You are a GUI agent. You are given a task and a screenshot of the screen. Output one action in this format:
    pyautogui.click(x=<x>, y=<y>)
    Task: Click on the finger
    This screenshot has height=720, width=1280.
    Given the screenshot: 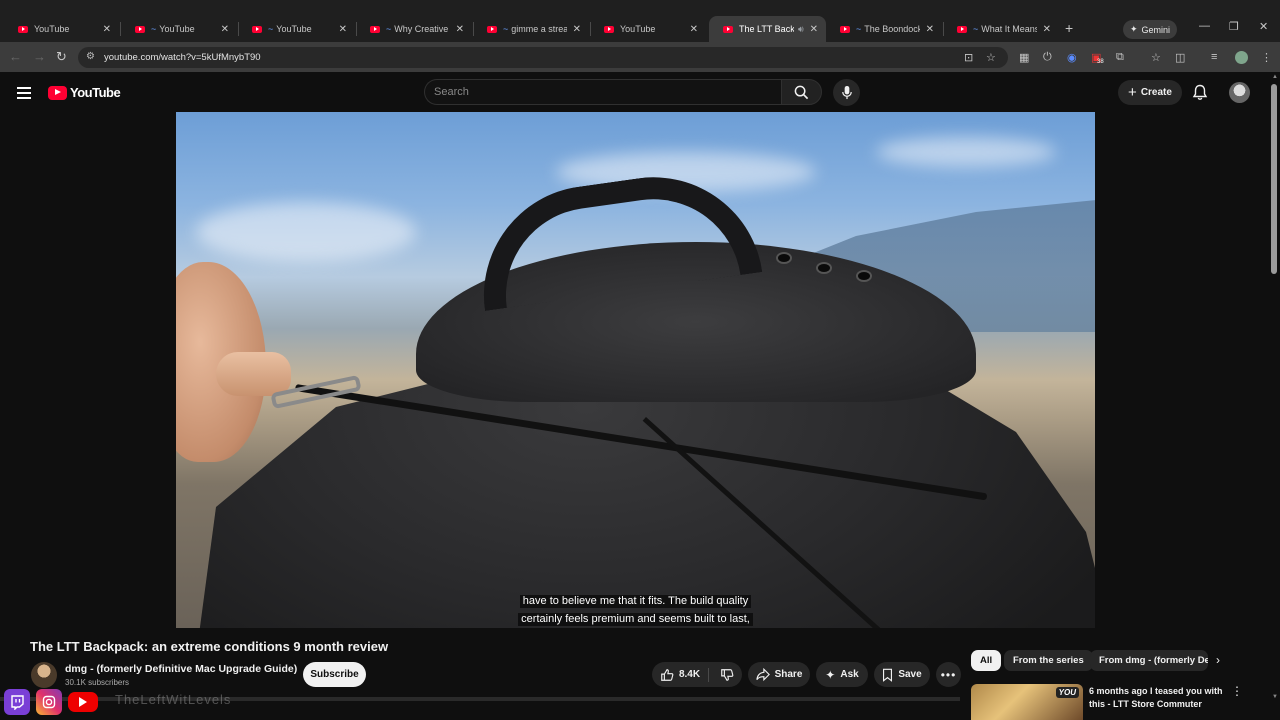 What is the action you would take?
    pyautogui.click(x=253, y=374)
    